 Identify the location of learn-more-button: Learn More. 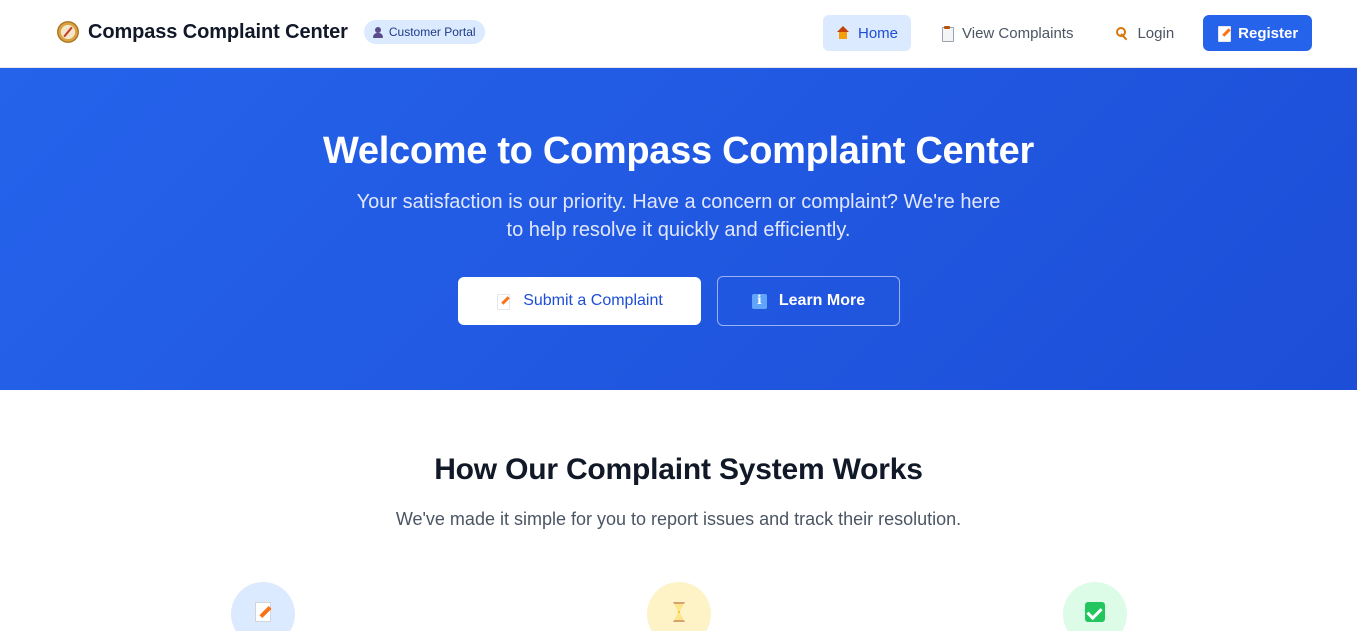
(808, 301).